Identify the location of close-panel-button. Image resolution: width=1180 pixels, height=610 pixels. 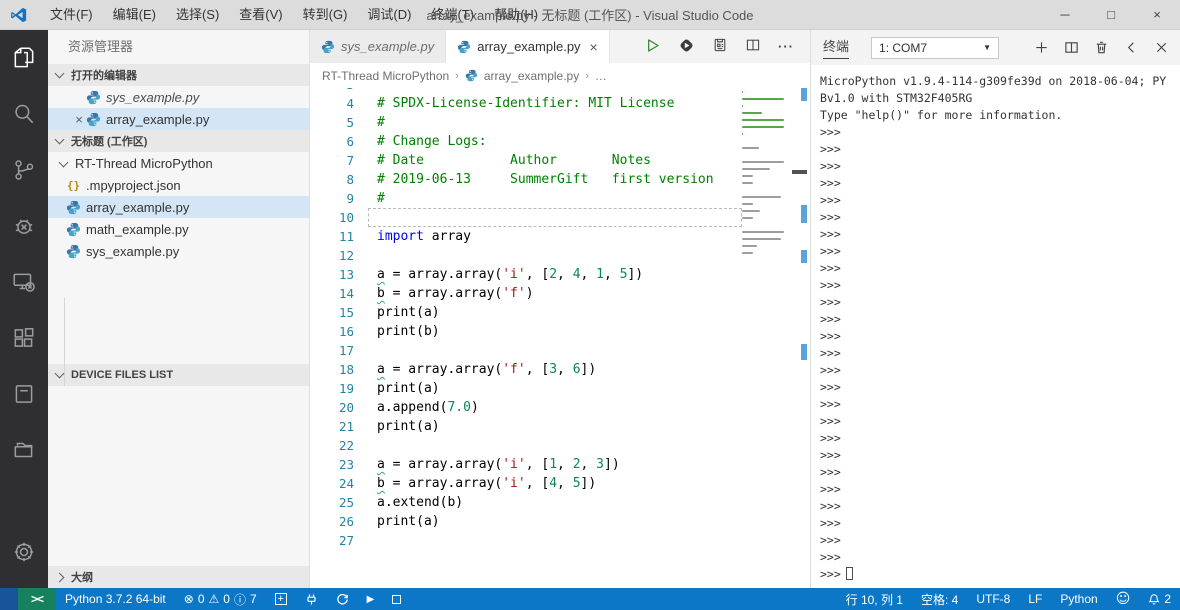
(1161, 48).